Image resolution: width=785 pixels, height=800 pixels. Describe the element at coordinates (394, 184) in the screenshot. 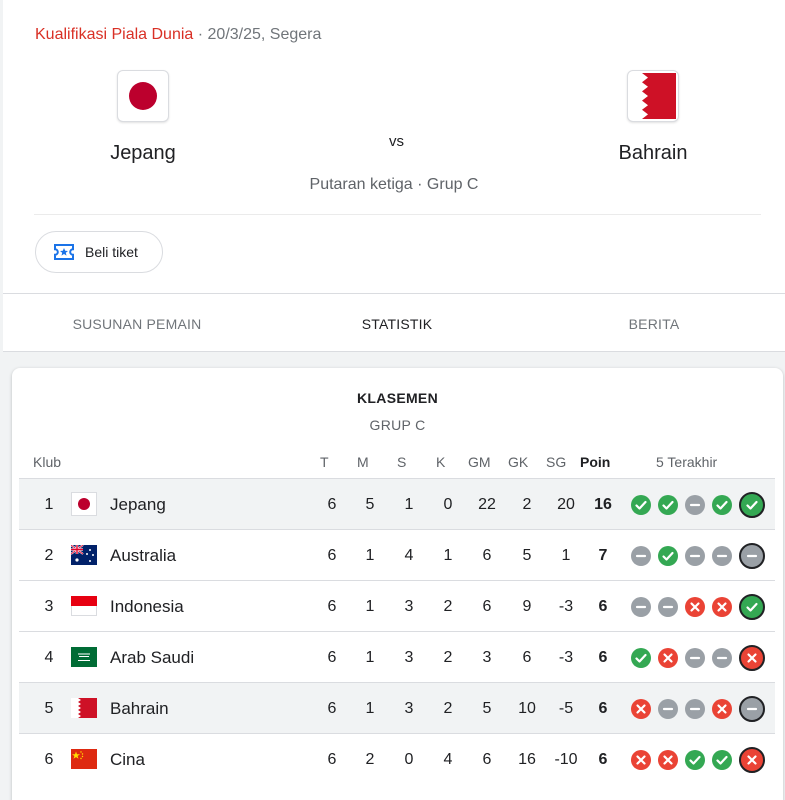

I see `round-label: Putaran ketiga · Grup C` at that location.